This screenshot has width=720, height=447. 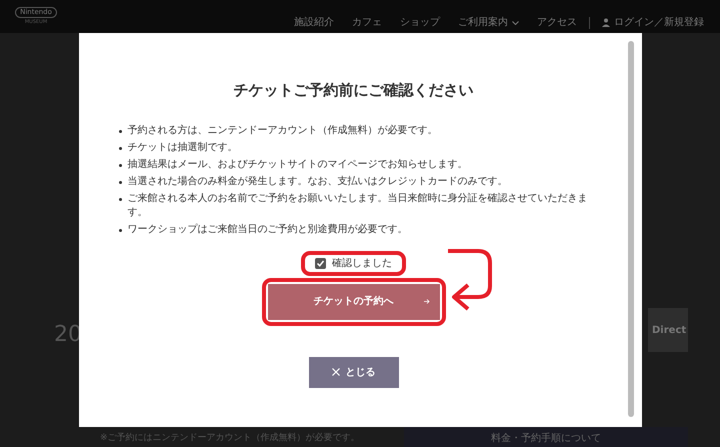 I want to click on login-link: ログイン／新規登録, so click(x=657, y=16).